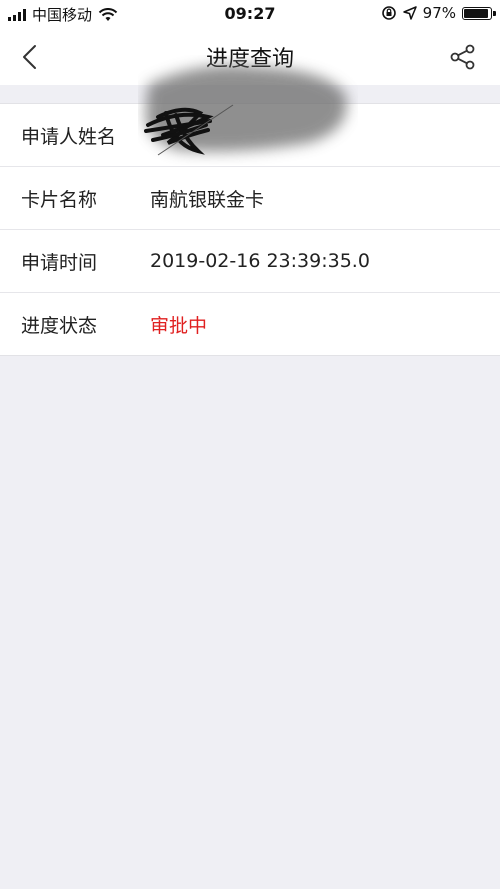 The height and width of the screenshot is (889, 500). Describe the element at coordinates (69, 136) in the screenshot. I see `applicant-name-label: 申请人姓名` at that location.